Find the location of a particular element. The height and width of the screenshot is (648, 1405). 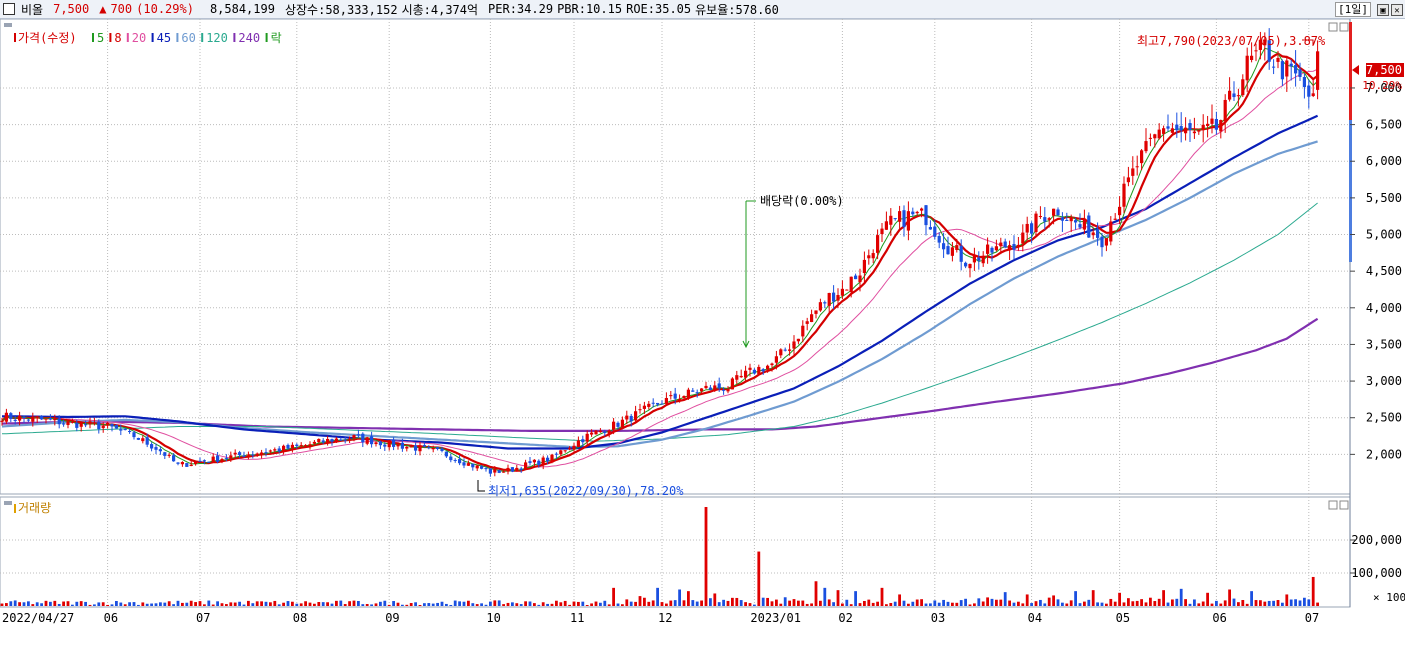

date-label: 02 is located at coordinates (845, 618).